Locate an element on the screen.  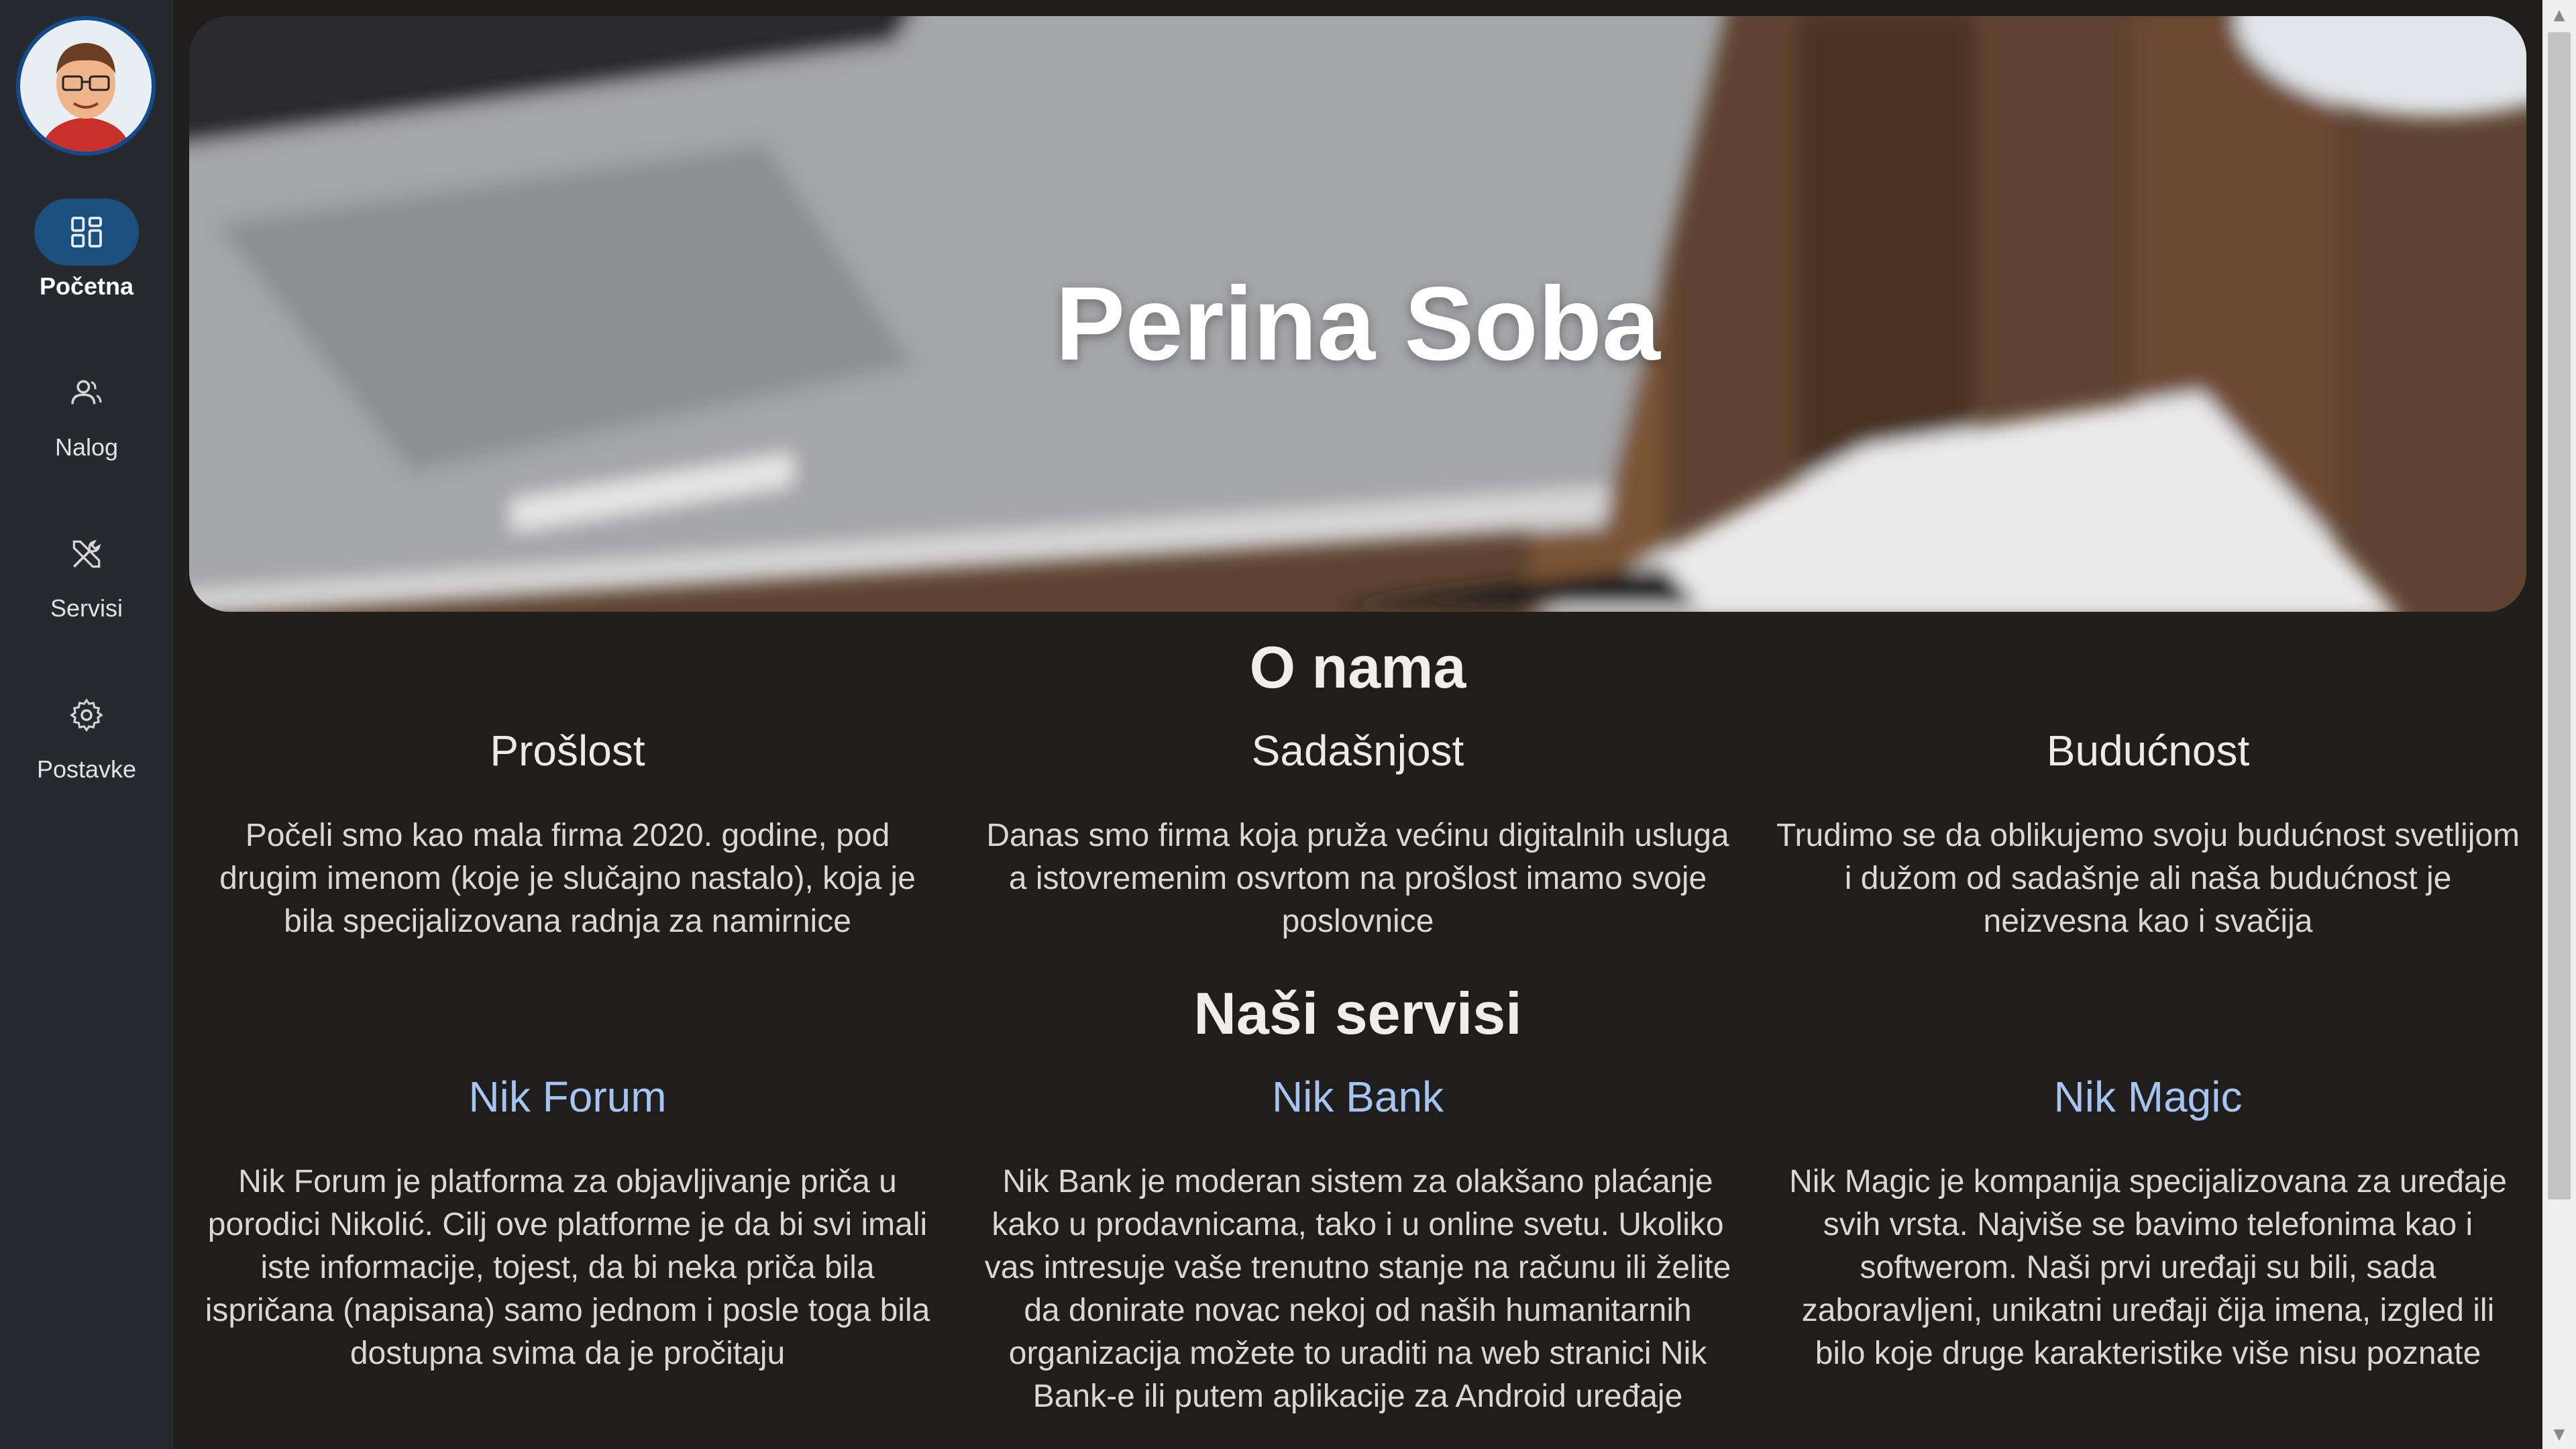
avatar-image is located at coordinates (86, 86).